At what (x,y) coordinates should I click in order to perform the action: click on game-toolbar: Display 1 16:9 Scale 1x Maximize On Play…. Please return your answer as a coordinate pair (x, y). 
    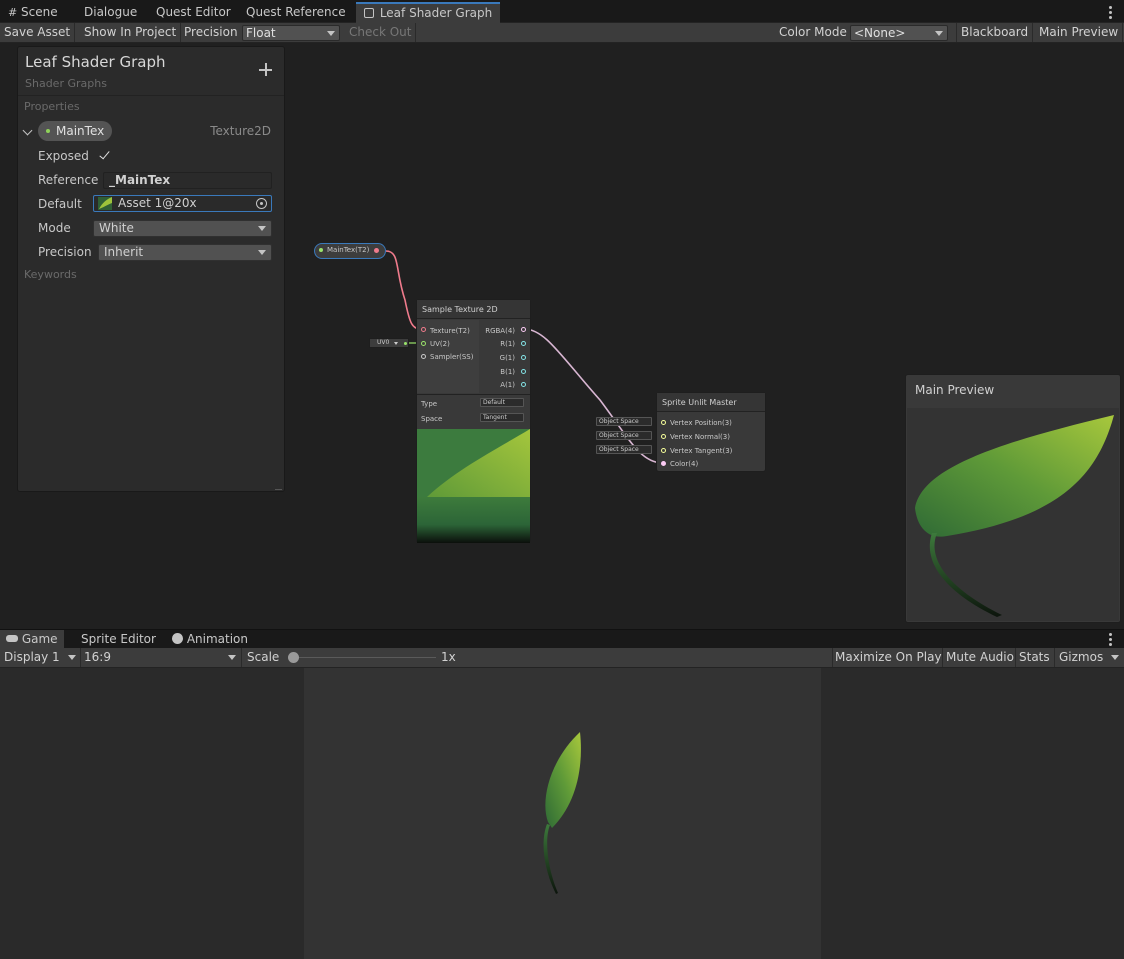
    Looking at the image, I should click on (562, 658).